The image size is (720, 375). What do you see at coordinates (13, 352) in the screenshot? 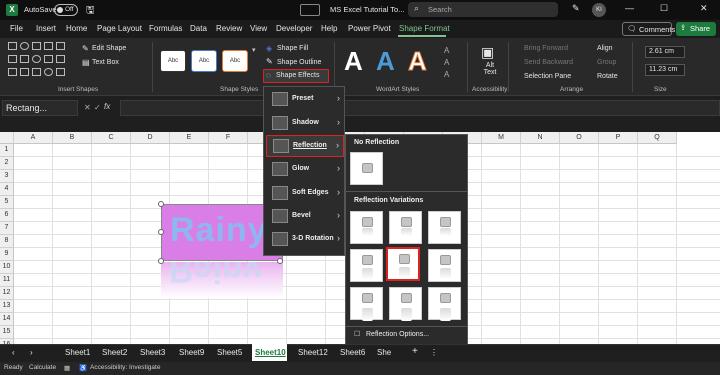
I see `prev-sheet-icon: ‹` at bounding box center [13, 352].